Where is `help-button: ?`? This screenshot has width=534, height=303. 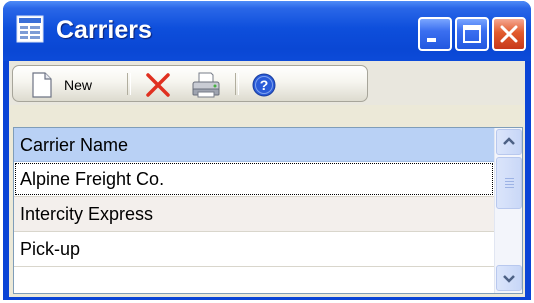 help-button: ? is located at coordinates (264, 84).